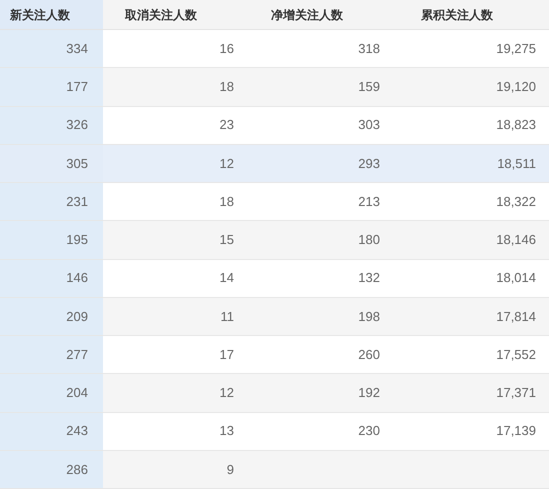 Image resolution: width=549 pixels, height=489 pixels. What do you see at coordinates (369, 87) in the screenshot?
I see `table-cell-text: 159` at bounding box center [369, 87].